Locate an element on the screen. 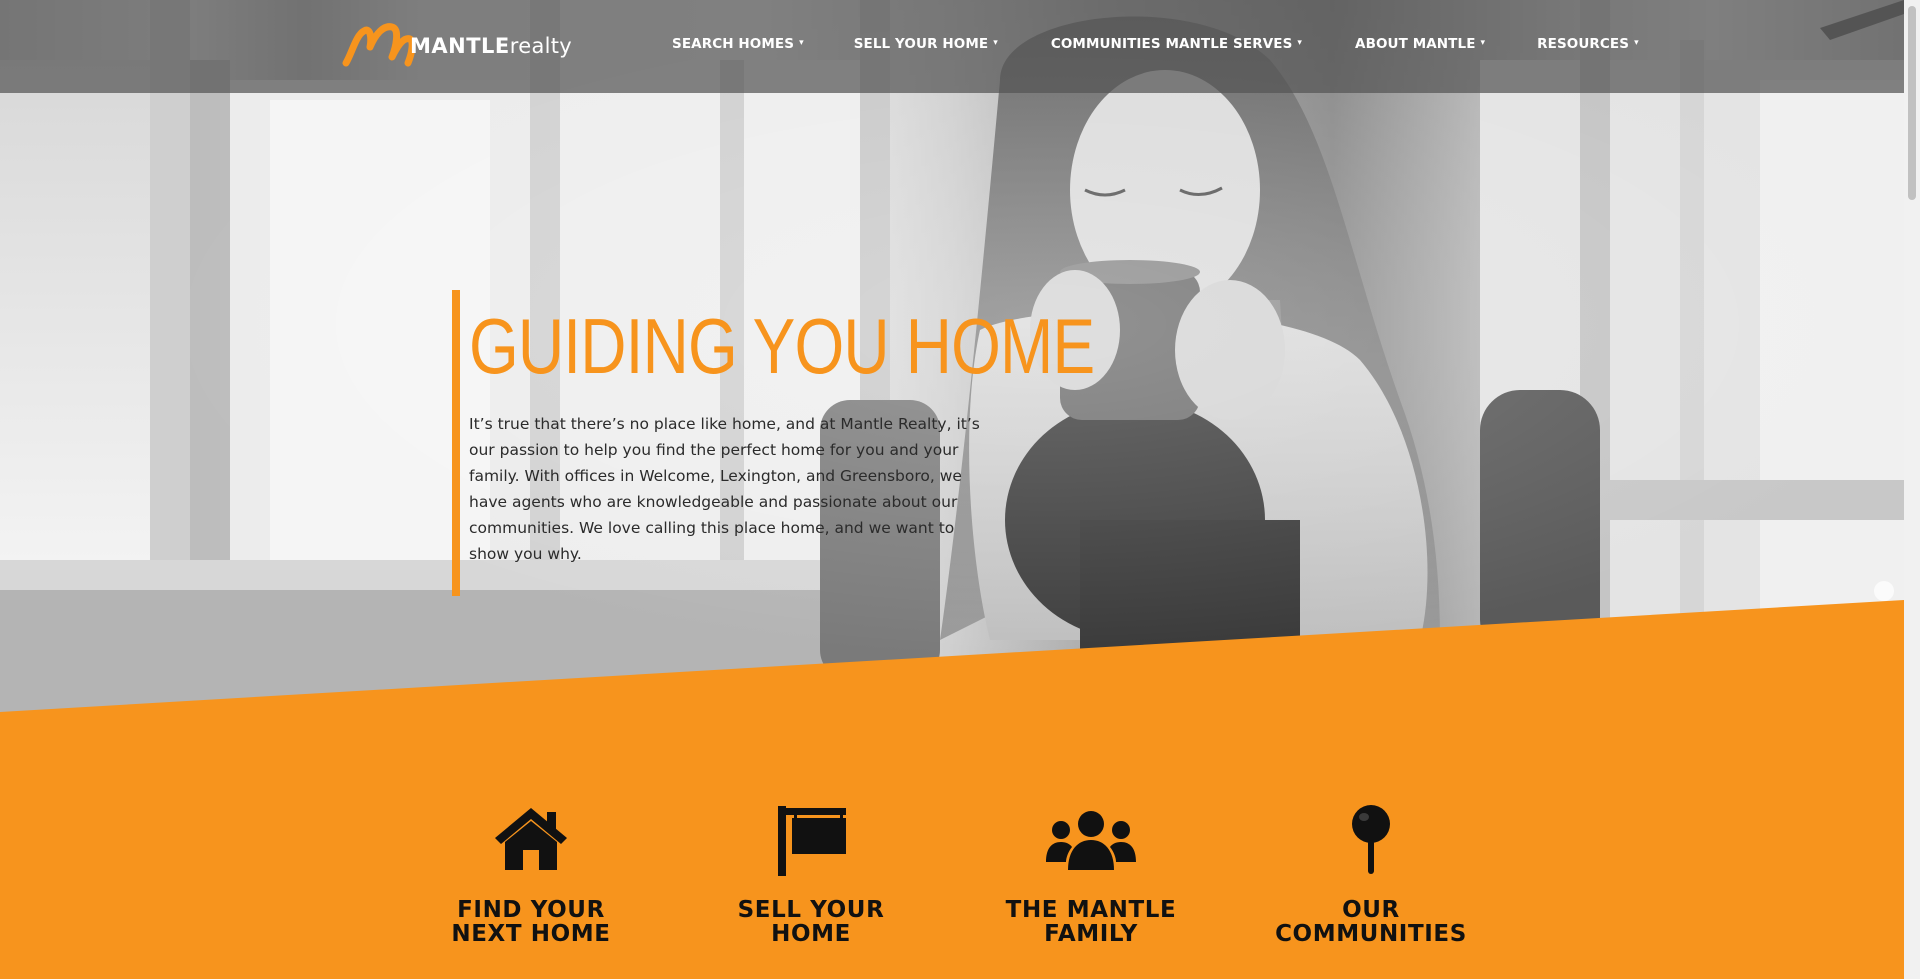  feature-title-line: FAMILY is located at coordinates (1091, 934).